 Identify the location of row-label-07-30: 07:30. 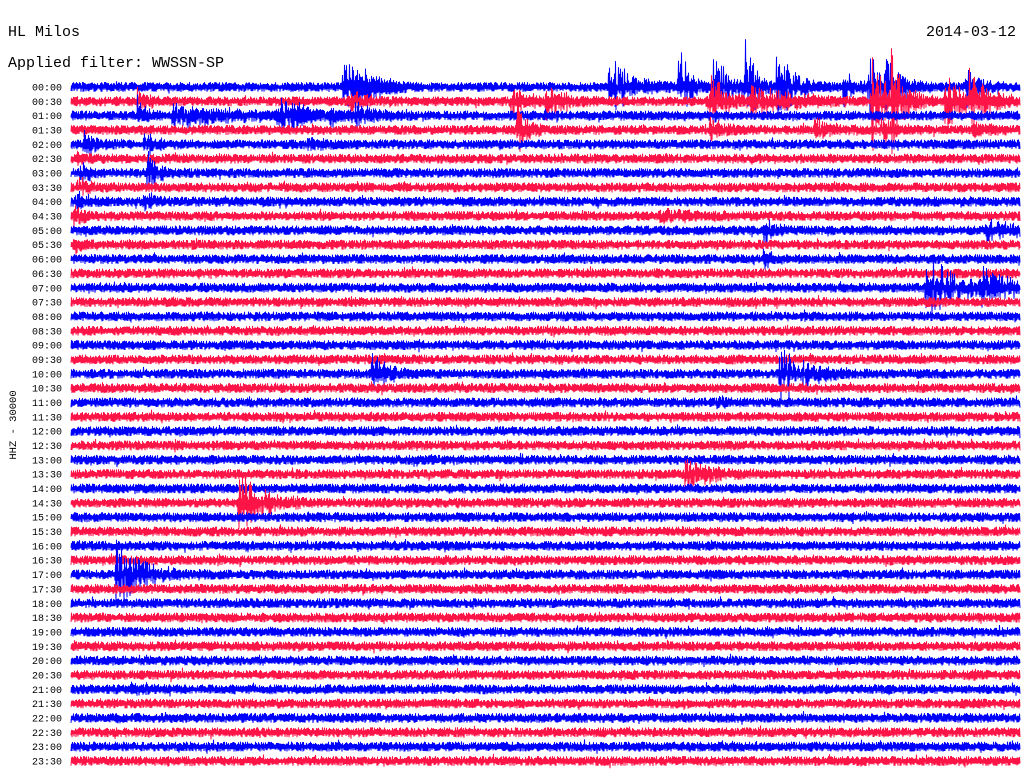
(47, 304).